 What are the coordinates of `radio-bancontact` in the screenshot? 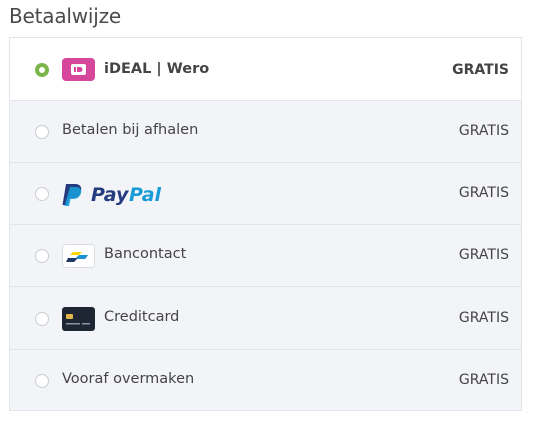 It's located at (42, 256).